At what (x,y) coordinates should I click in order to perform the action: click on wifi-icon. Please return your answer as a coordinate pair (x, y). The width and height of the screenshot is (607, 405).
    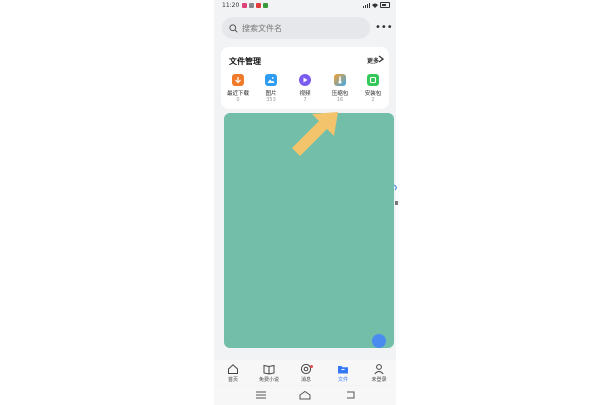
    Looking at the image, I should click on (375, 5).